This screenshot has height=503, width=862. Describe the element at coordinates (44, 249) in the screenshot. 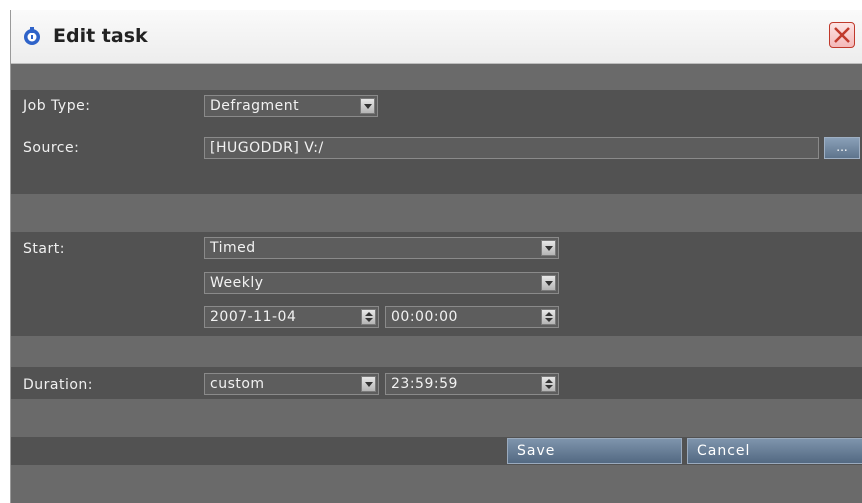

I see `start-label: Start:` at that location.